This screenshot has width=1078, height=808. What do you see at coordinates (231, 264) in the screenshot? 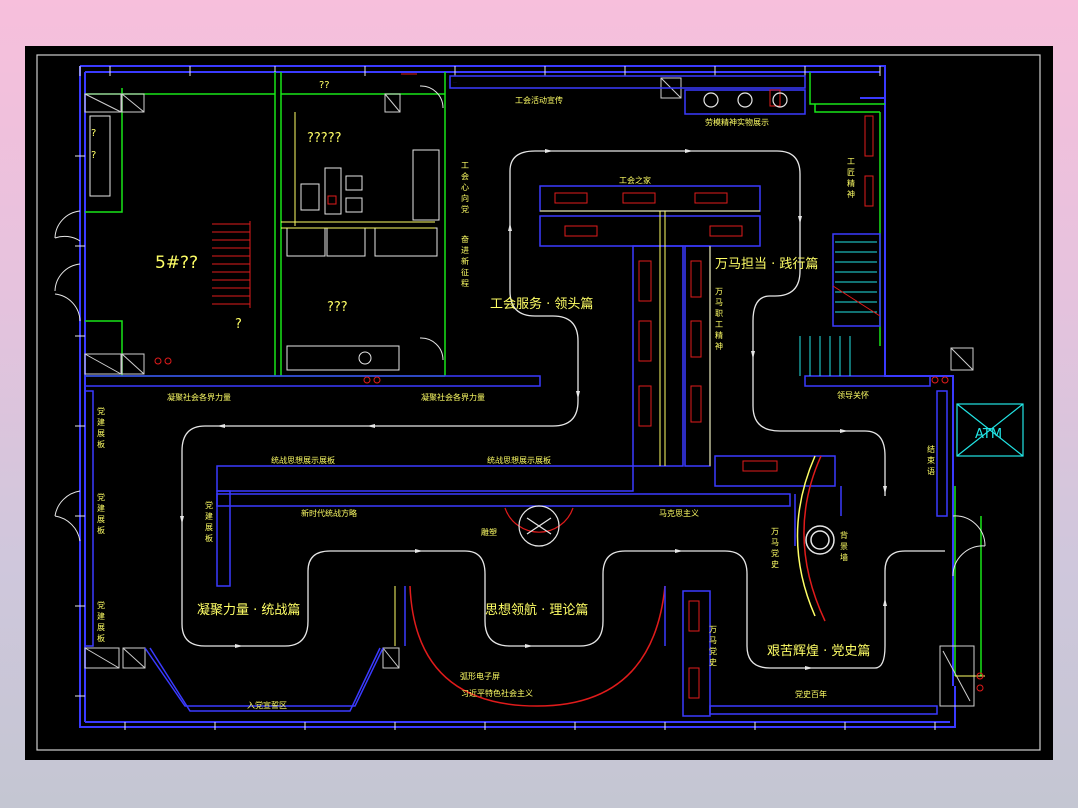
I see `stairs-left` at bounding box center [231, 264].